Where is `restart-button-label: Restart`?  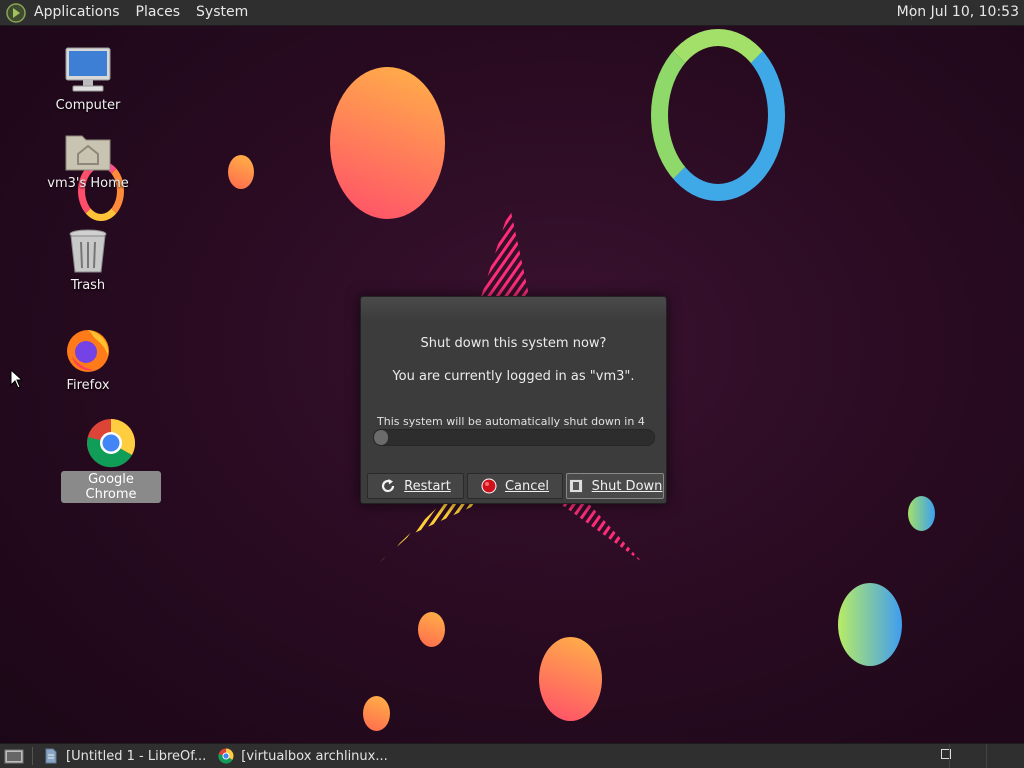
restart-button-label: Restart is located at coordinates (427, 486).